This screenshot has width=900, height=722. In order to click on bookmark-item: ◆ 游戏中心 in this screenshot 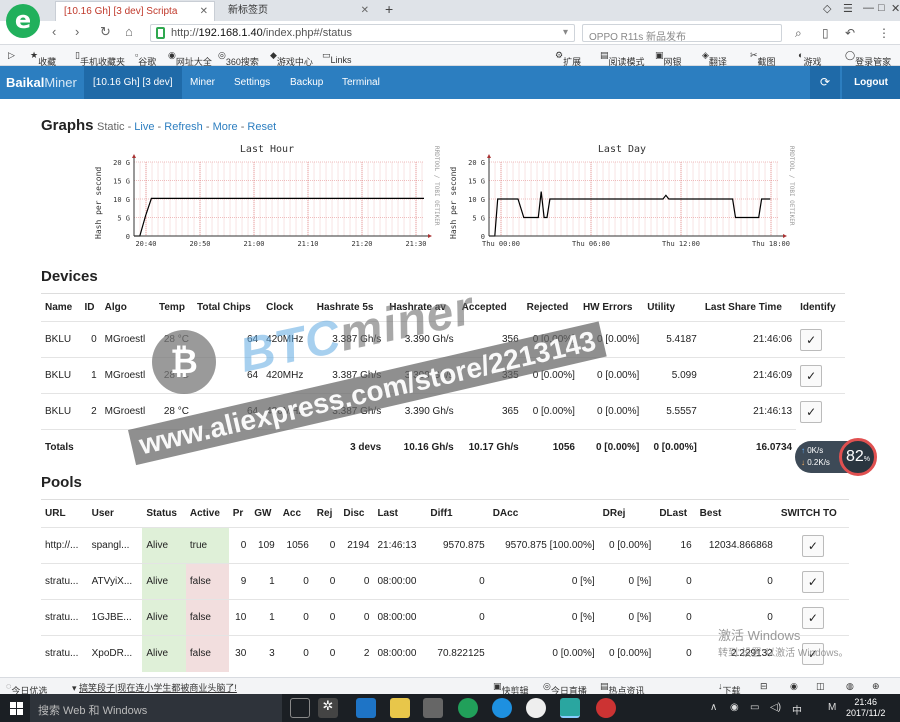, I will do `click(291, 58)`.